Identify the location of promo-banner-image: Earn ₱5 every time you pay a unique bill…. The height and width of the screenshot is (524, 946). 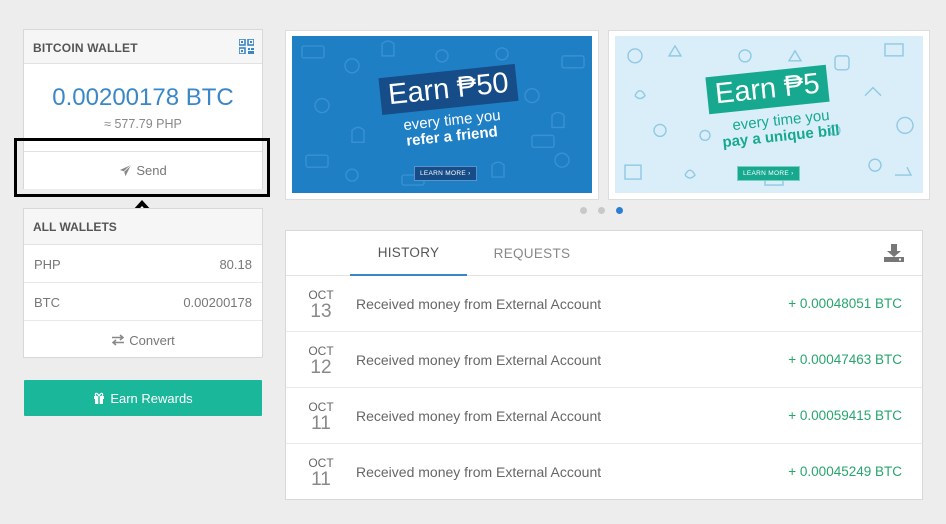
(769, 114).